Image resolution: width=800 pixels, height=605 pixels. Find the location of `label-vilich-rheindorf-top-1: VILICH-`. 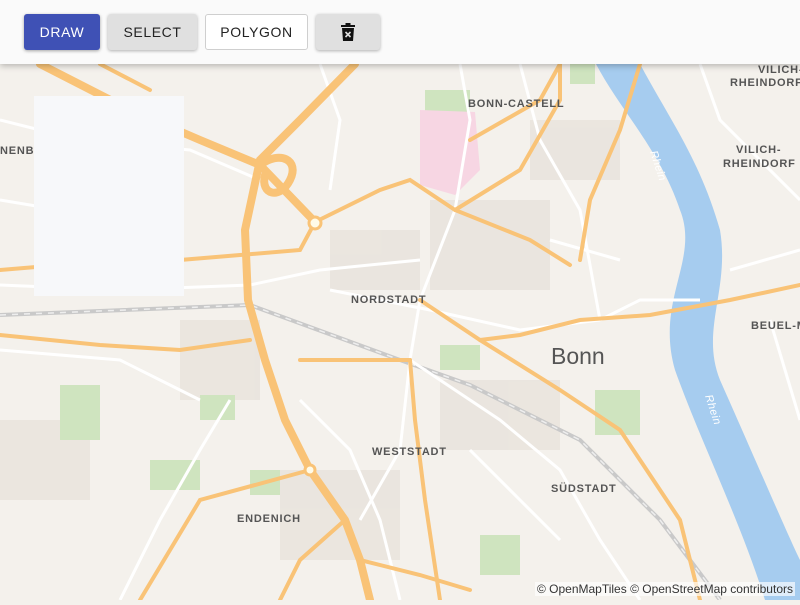

label-vilich-rheindorf-top-1: VILICH- is located at coordinates (779, 70).